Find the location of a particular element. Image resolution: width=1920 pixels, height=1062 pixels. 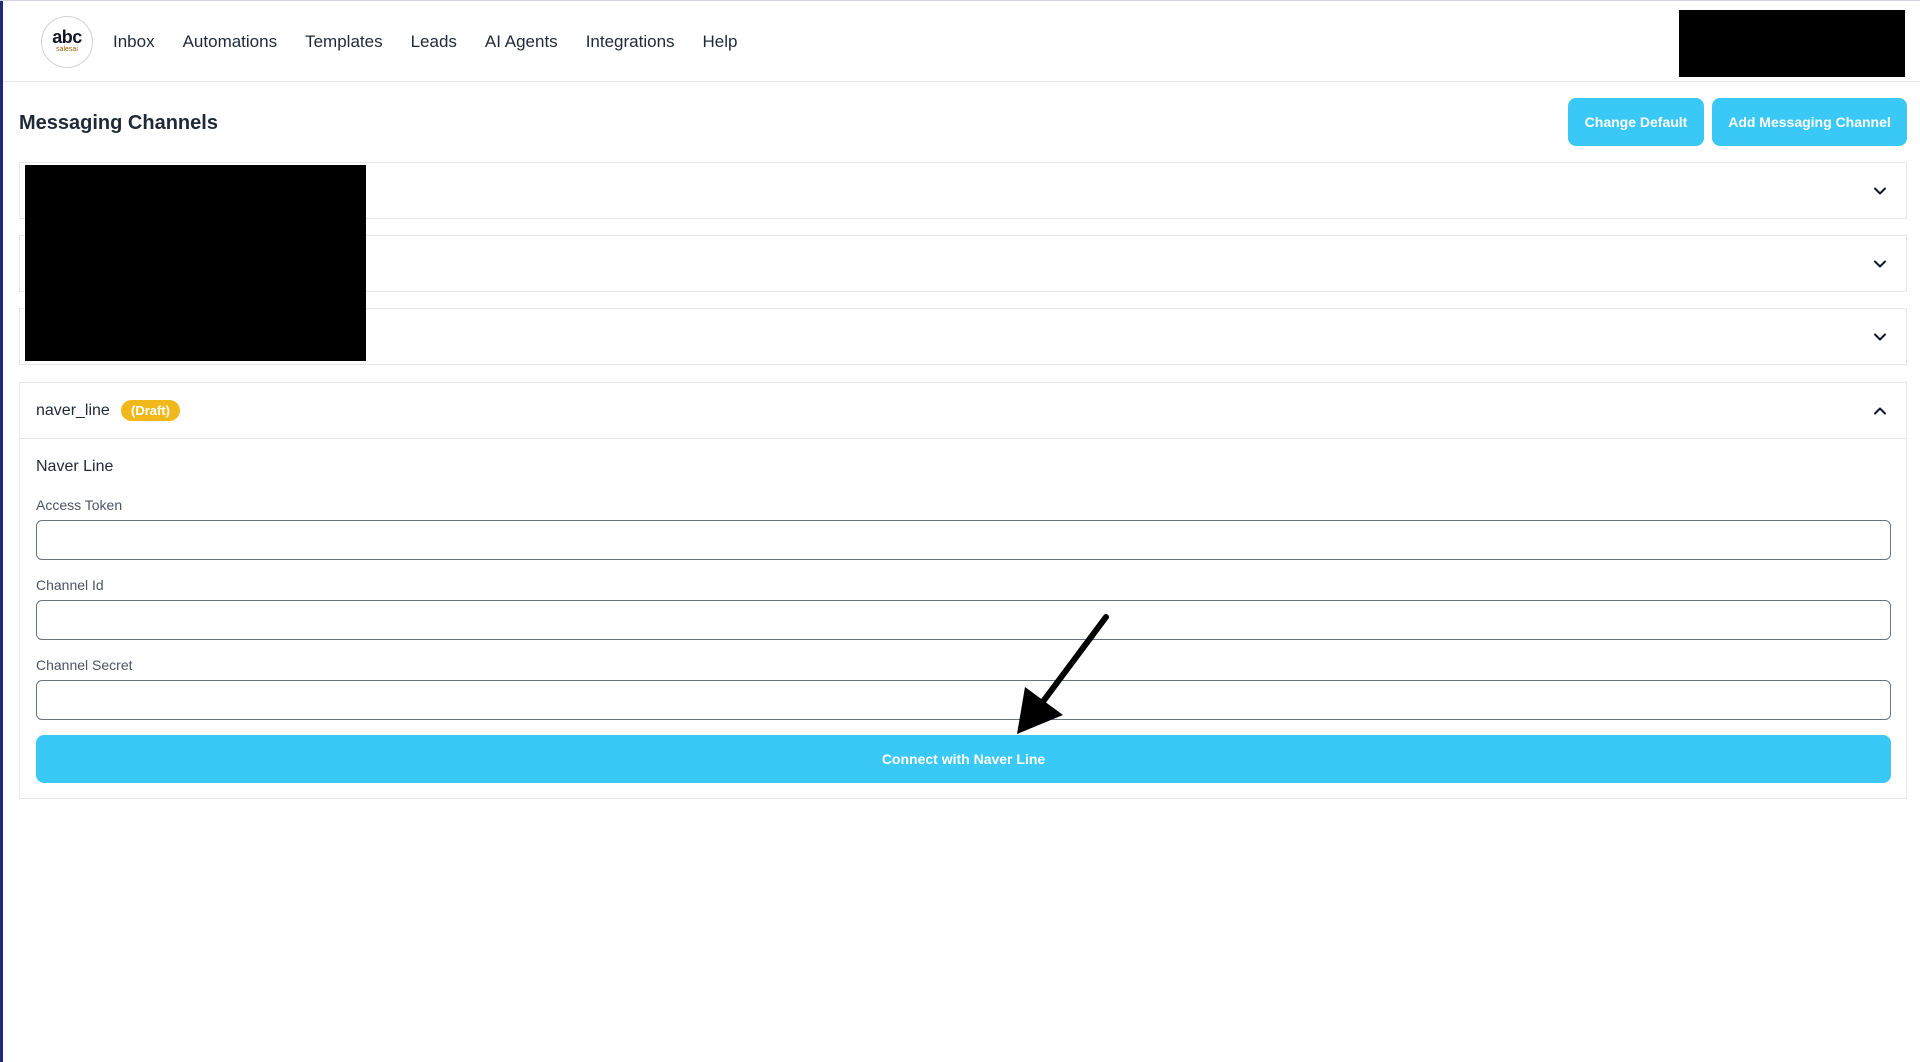

logo-text: abc is located at coordinates (67, 37).